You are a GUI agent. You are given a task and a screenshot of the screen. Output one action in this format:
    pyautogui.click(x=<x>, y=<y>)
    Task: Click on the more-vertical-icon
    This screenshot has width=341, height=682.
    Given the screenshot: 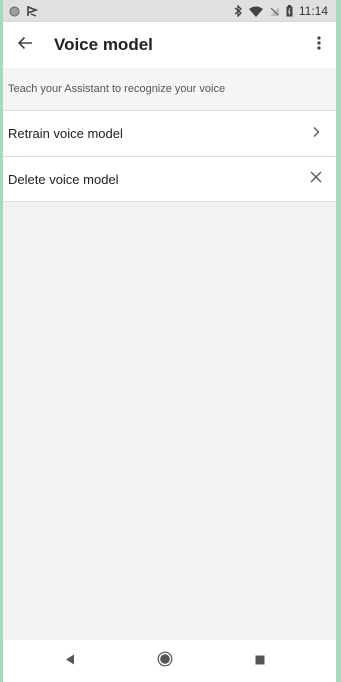 What is the action you would take?
    pyautogui.click(x=319, y=45)
    